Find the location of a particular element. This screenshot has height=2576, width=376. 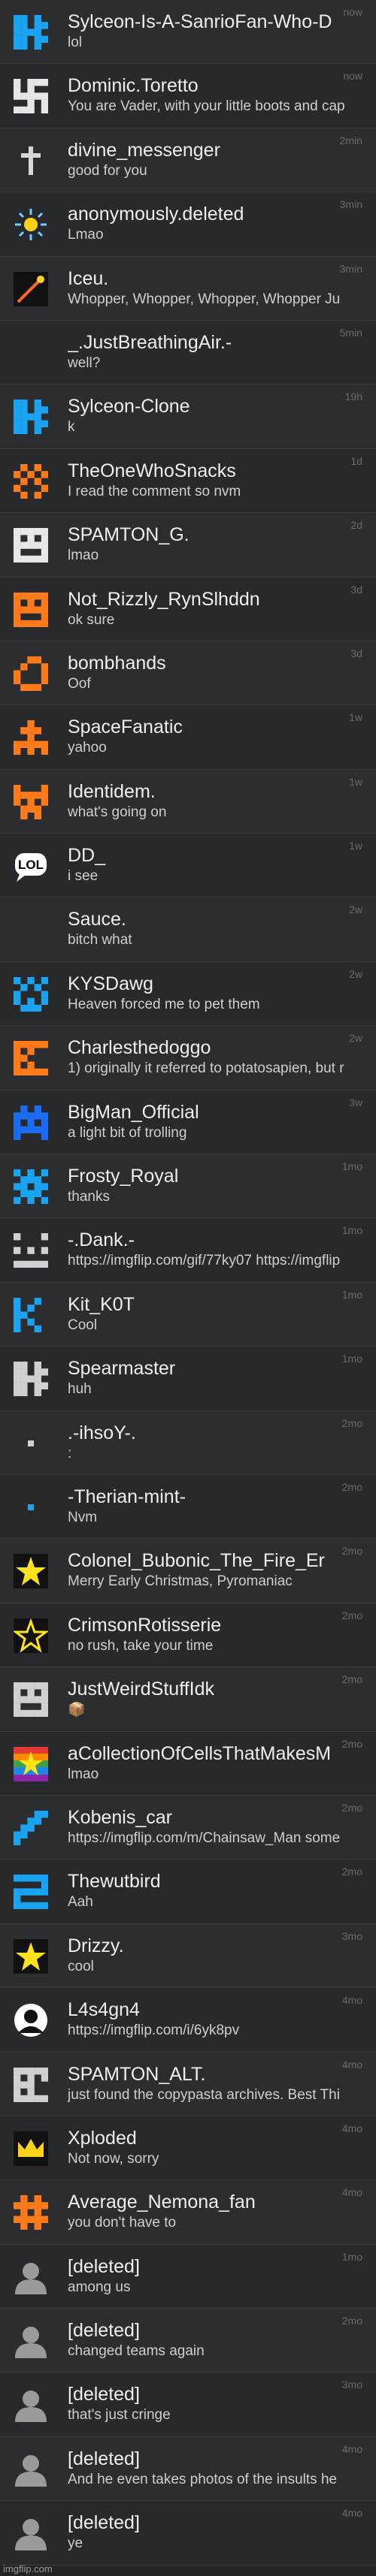

list-item: .-ihsoY-.: 2mo is located at coordinates (188, 1442).